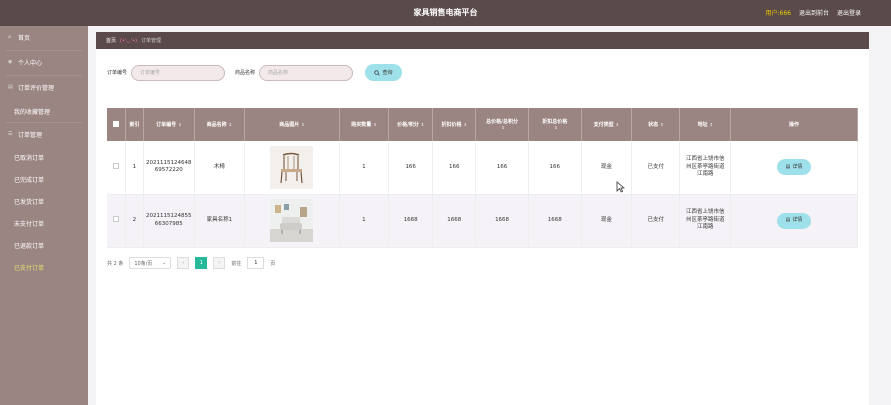 The width and height of the screenshot is (891, 405). What do you see at coordinates (201, 263) in the screenshot?
I see `page-button: 1` at bounding box center [201, 263].